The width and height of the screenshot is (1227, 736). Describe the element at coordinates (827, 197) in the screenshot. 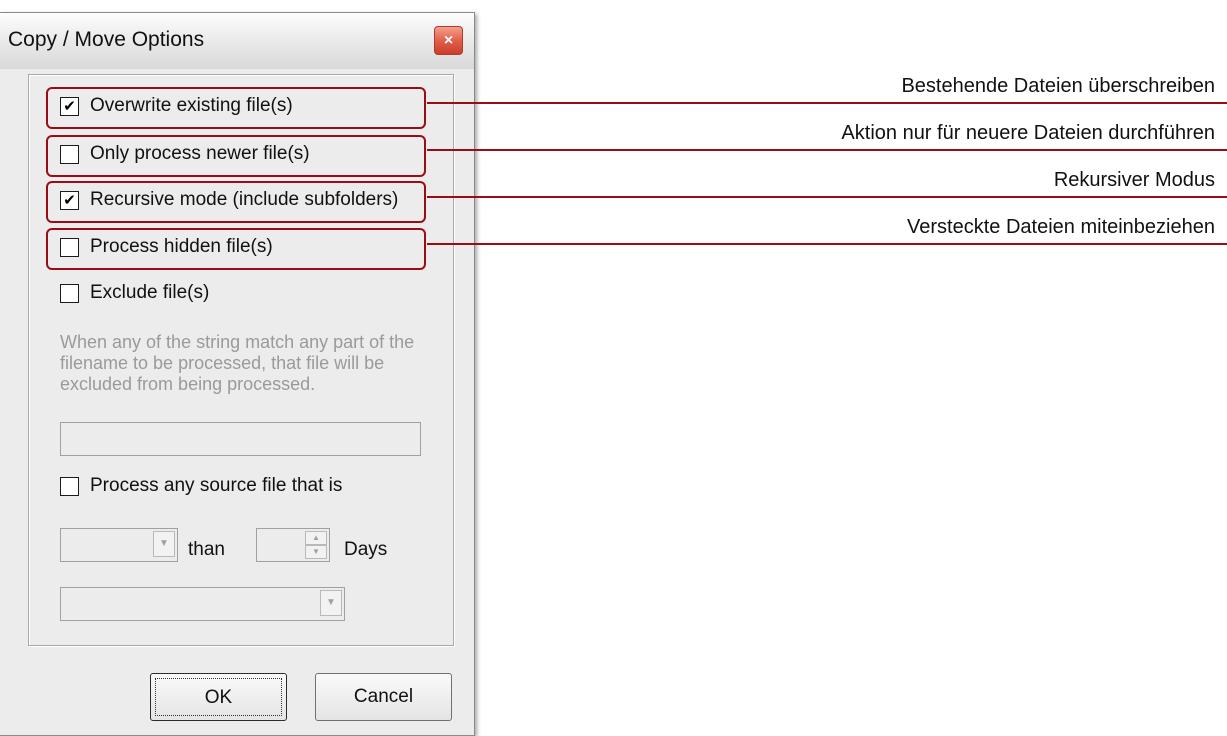

I see `leader-line-recursive` at that location.